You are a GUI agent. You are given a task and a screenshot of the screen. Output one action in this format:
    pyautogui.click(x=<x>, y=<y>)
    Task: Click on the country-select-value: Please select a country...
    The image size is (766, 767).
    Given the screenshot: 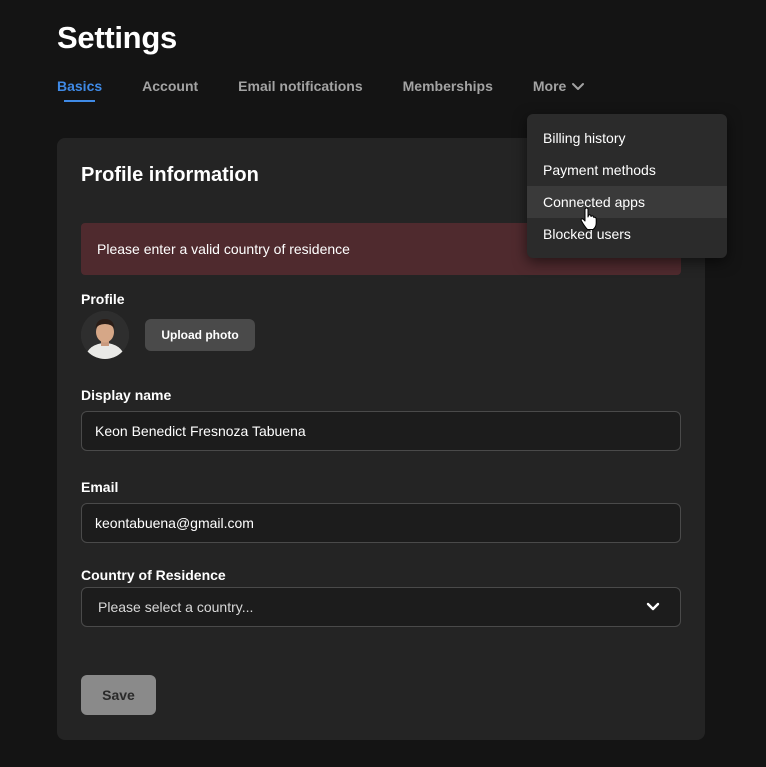 What is the action you would take?
    pyautogui.click(x=176, y=607)
    